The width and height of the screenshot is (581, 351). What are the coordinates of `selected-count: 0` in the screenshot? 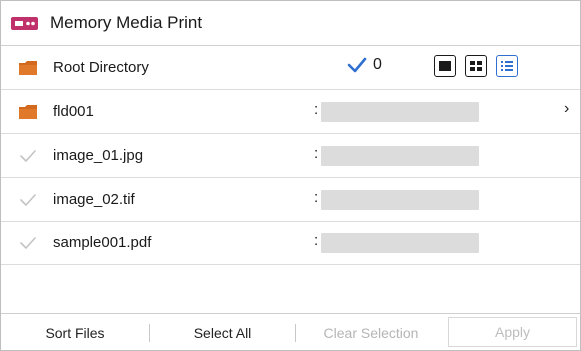 It's located at (364, 65).